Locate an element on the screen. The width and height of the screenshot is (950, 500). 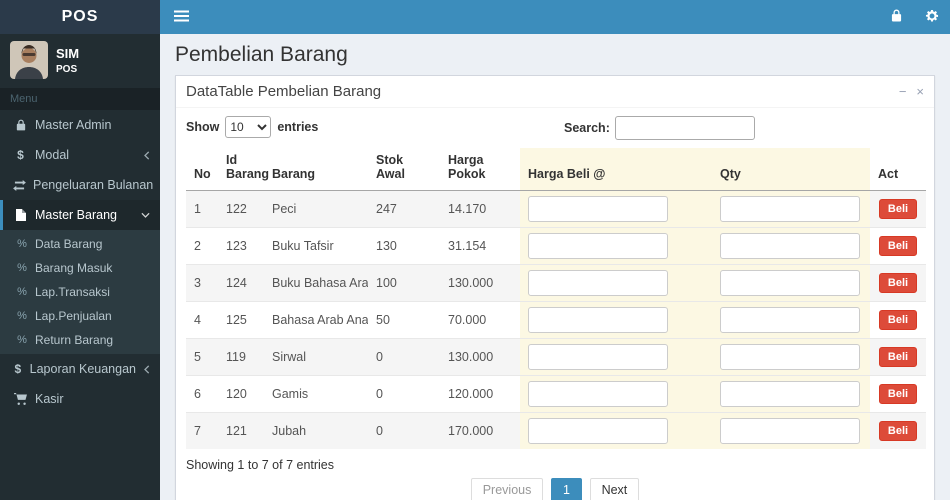
sidebar-subitem-label: Data Barang is located at coordinates (69, 244).